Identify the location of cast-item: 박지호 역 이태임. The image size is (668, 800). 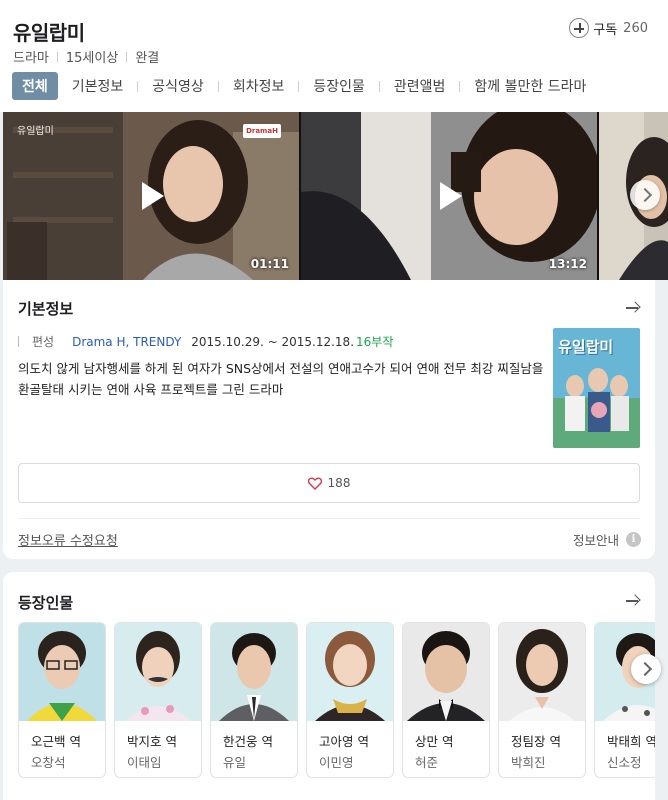
(158, 700).